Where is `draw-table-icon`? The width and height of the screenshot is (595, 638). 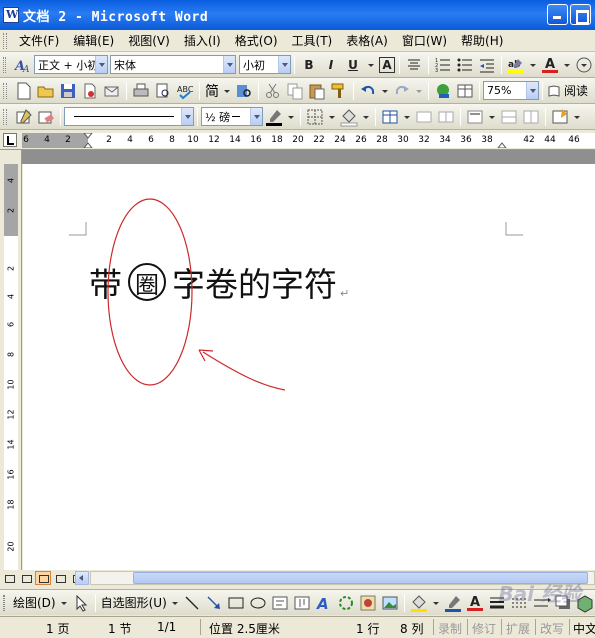
draw-table-icon is located at coordinates (24, 117).